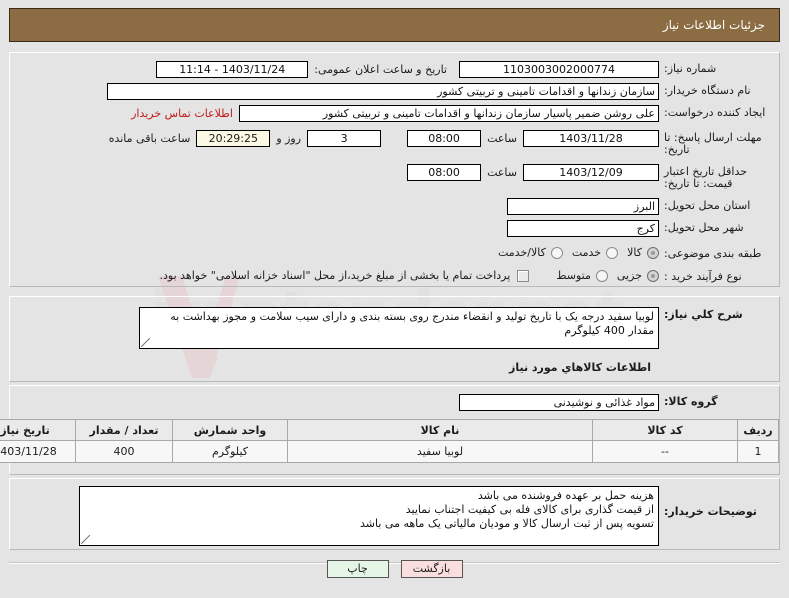  I want to click on price-validity-hour-input, so click(444, 172).